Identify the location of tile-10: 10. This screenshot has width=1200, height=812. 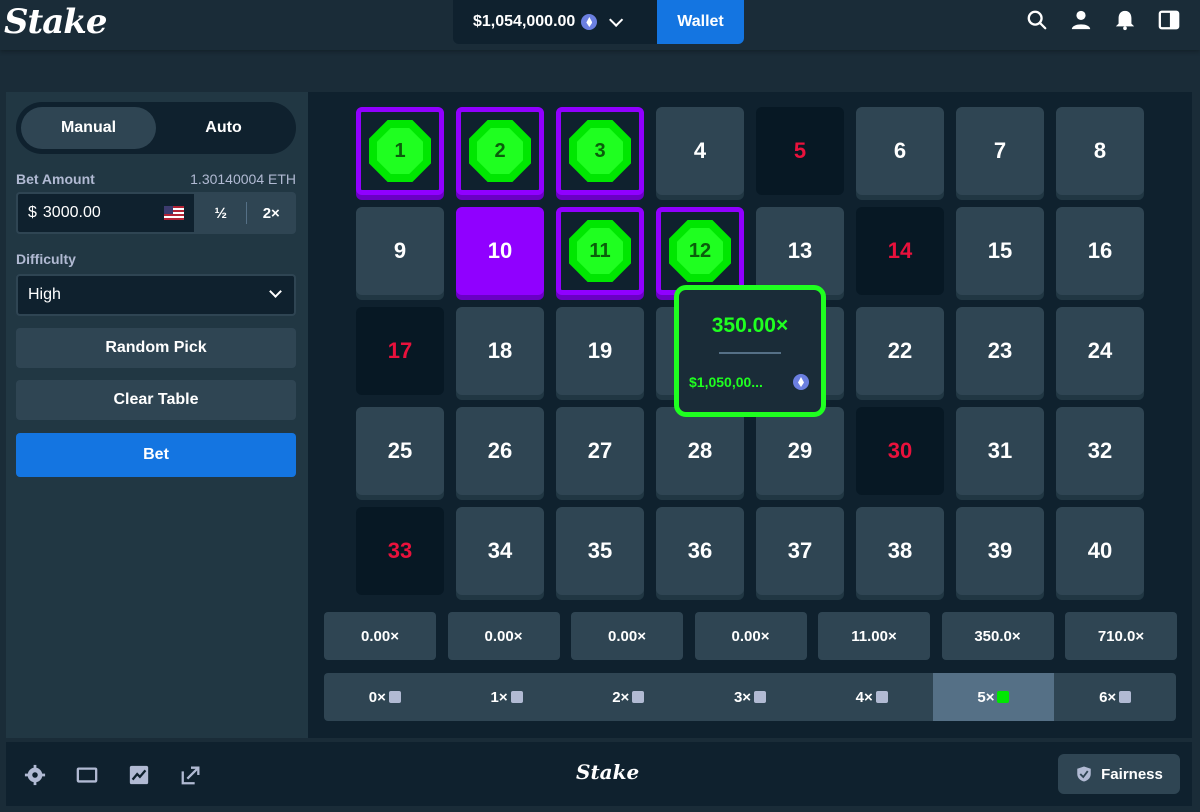
(500, 251).